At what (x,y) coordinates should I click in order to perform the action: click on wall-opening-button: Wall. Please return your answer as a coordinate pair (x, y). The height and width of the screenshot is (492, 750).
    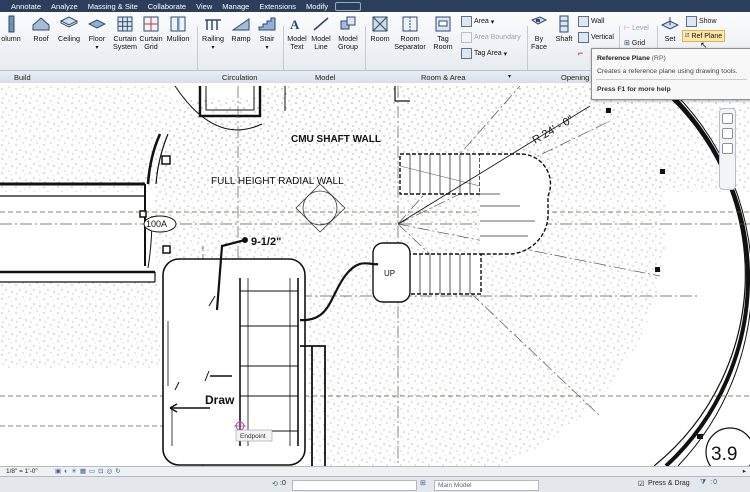
    Looking at the image, I should click on (591, 21).